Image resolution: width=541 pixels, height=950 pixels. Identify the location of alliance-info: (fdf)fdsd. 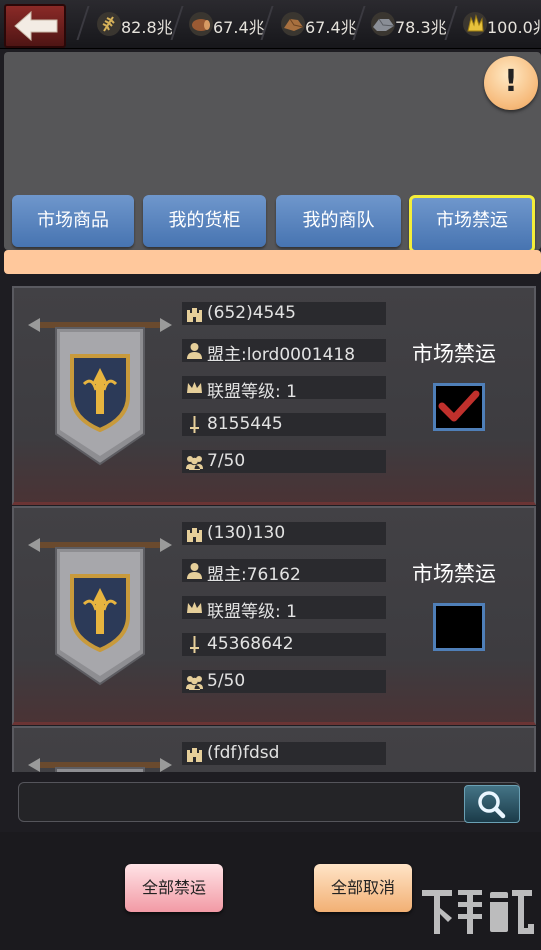
(284, 757).